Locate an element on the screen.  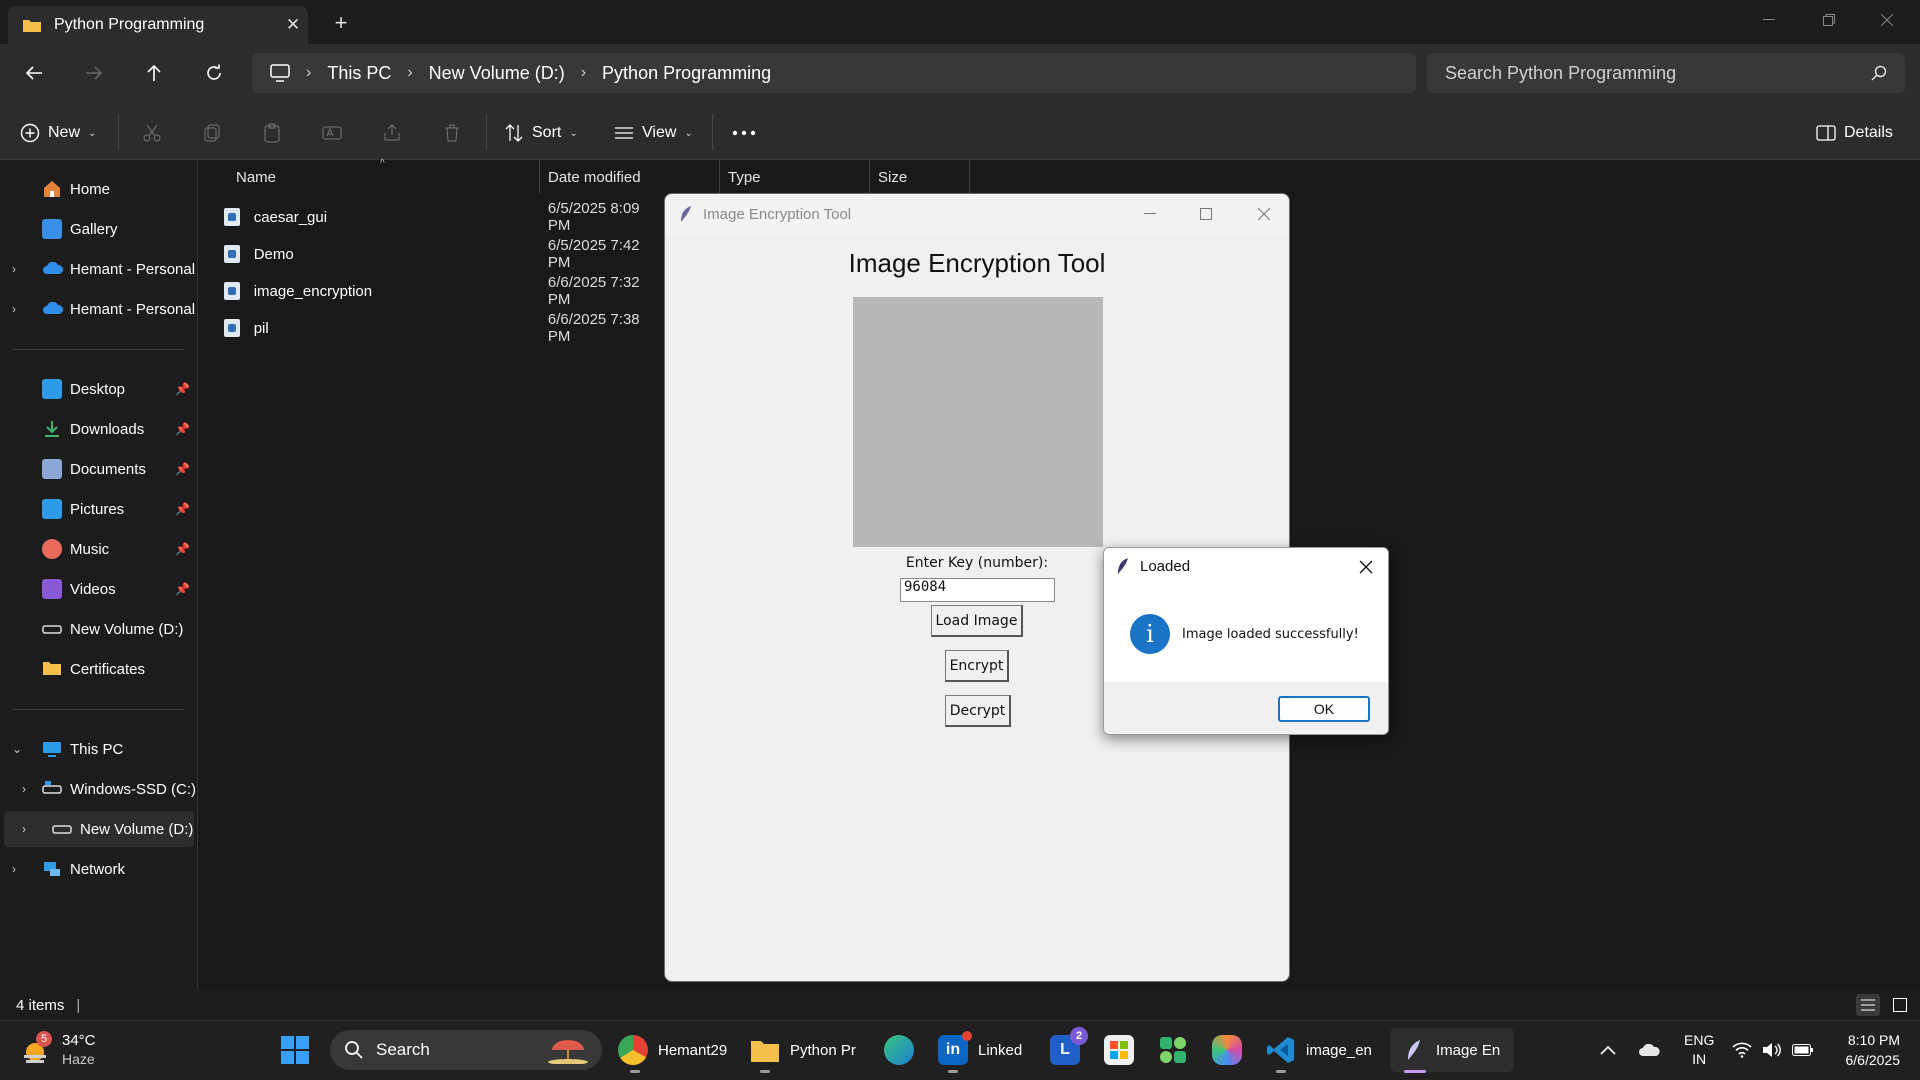
weather-widget: 5 34°C Haze is located at coordinates (58, 1050).